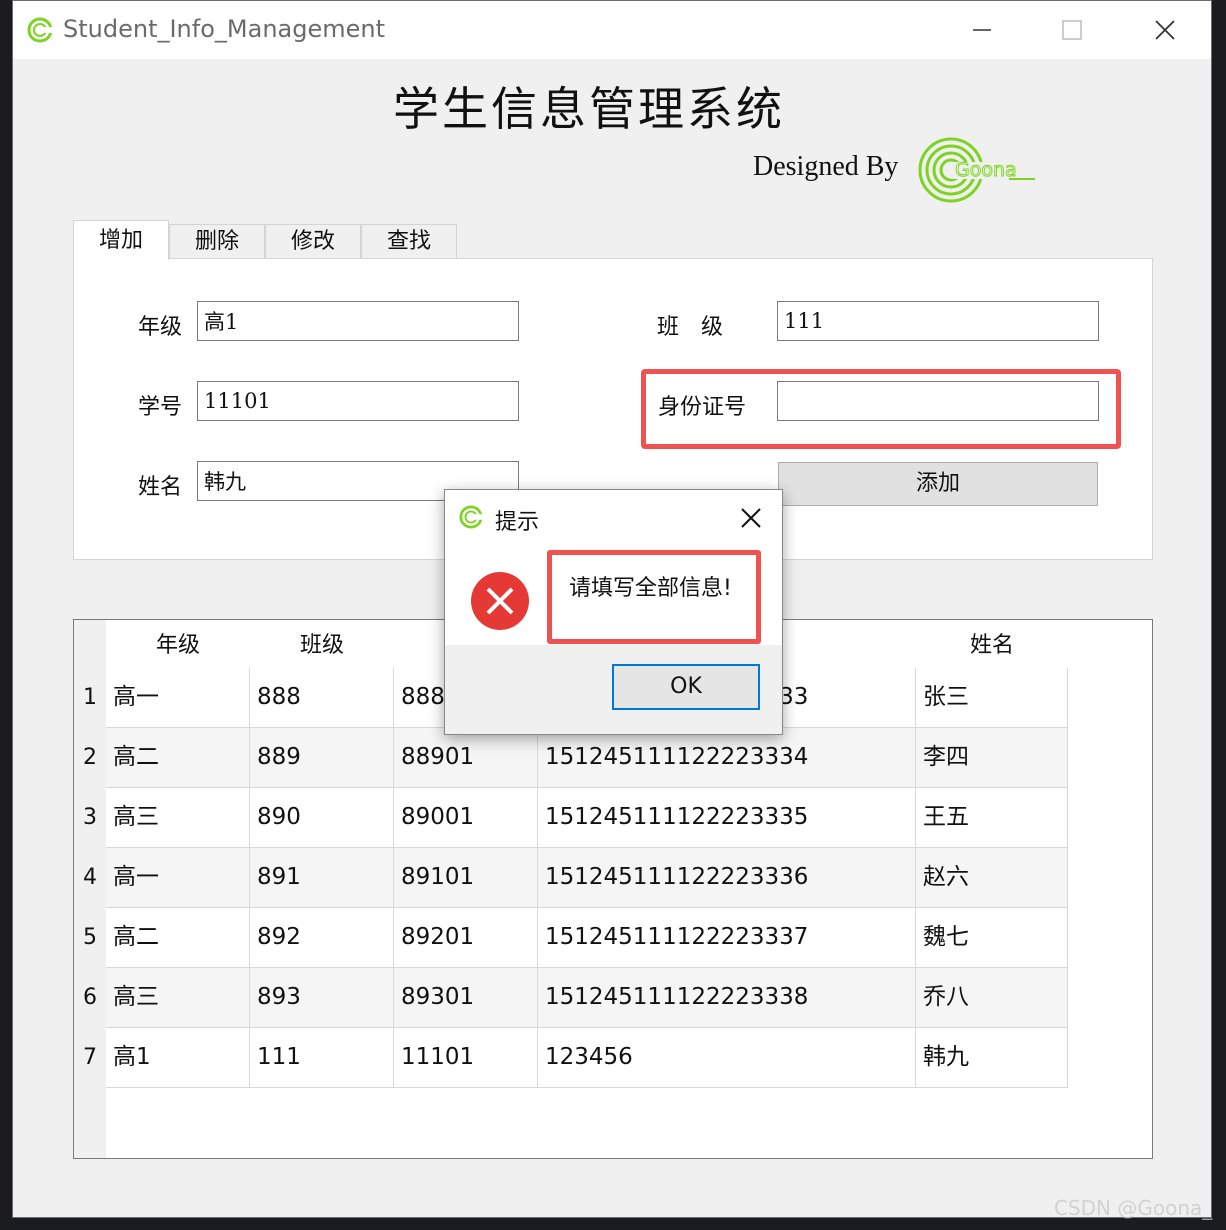 The image size is (1226, 1230). Describe the element at coordinates (938, 321) in the screenshot. I see `class-input` at that location.